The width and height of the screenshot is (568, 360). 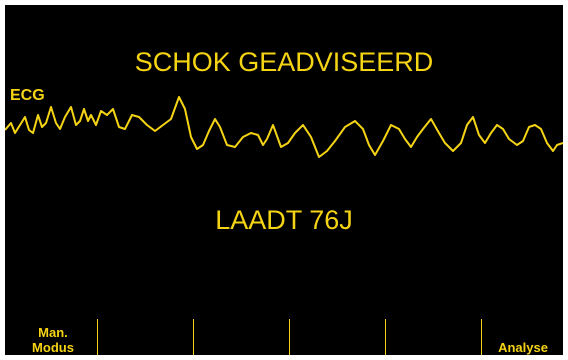 I want to click on analyse-label: Analyse, so click(x=523, y=347).